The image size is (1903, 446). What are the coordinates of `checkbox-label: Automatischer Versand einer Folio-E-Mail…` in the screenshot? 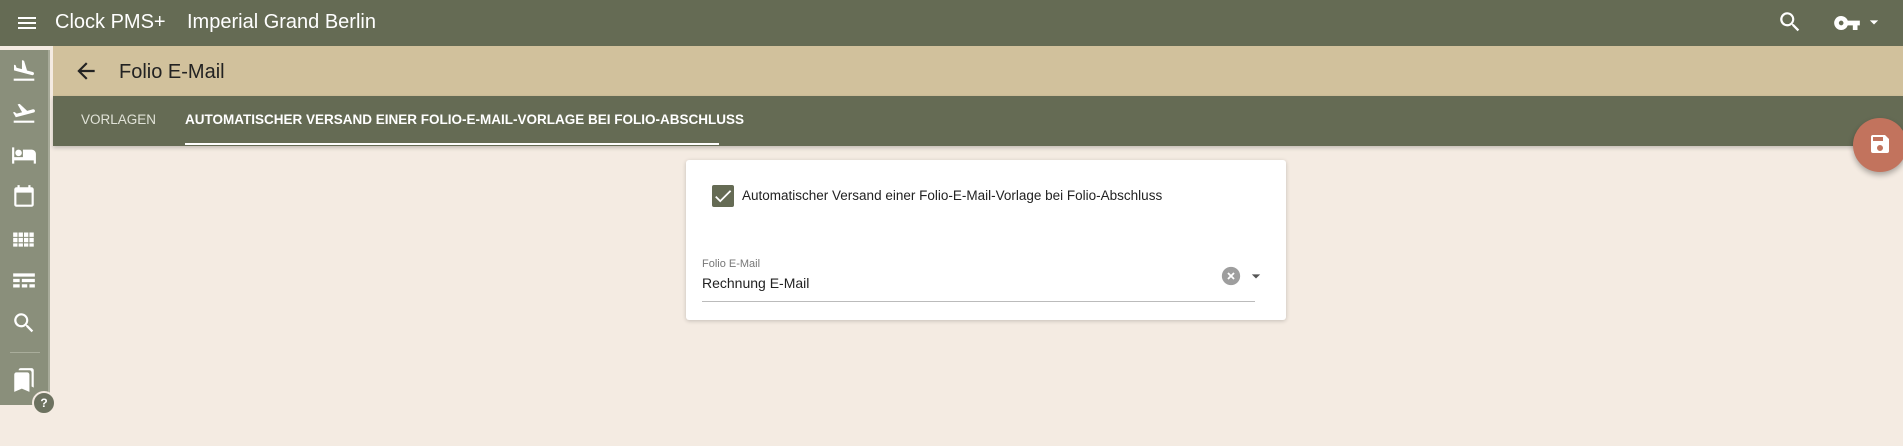 It's located at (952, 195).